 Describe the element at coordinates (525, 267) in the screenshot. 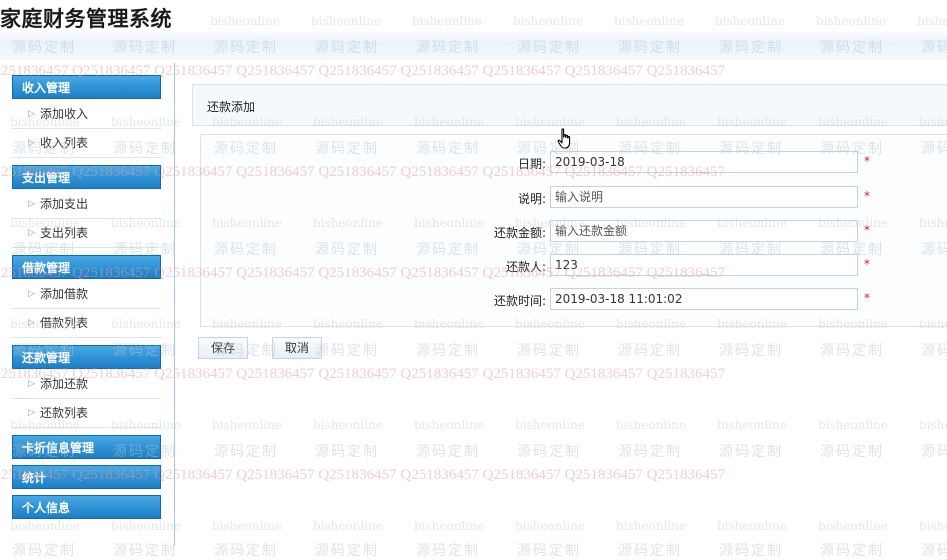

I see `payer-label: 还款人:` at that location.